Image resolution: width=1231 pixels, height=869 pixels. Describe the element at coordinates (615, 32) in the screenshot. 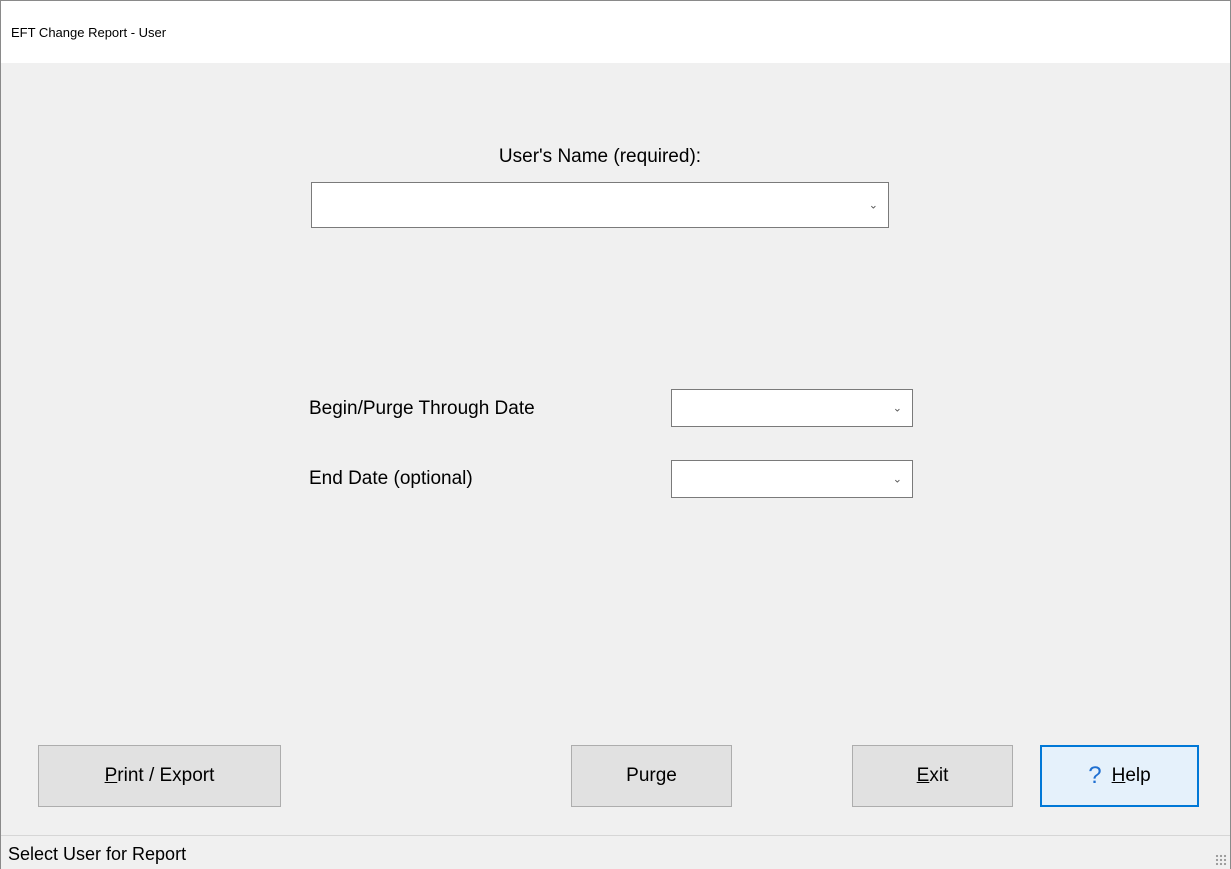

I see `title-bar: EFT Change Report - User` at that location.